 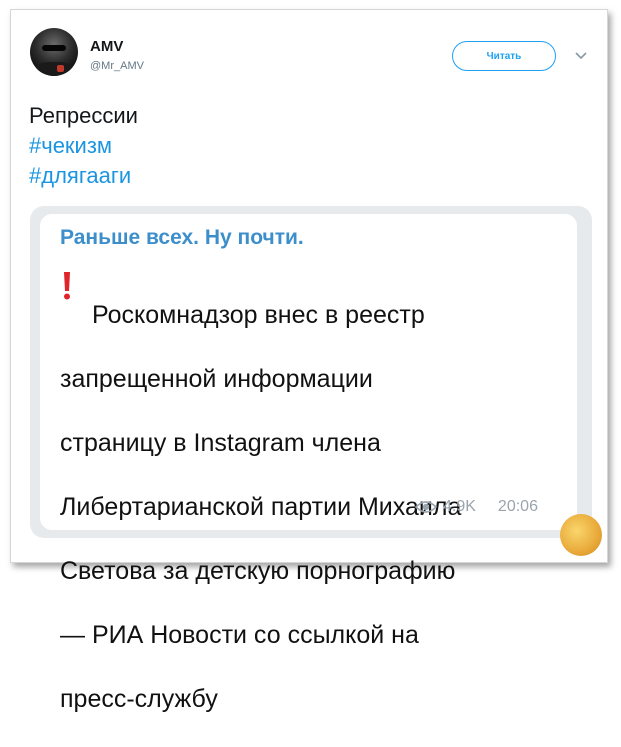 What do you see at coordinates (117, 66) in the screenshot?
I see `author-handle: @Mr_AMV` at bounding box center [117, 66].